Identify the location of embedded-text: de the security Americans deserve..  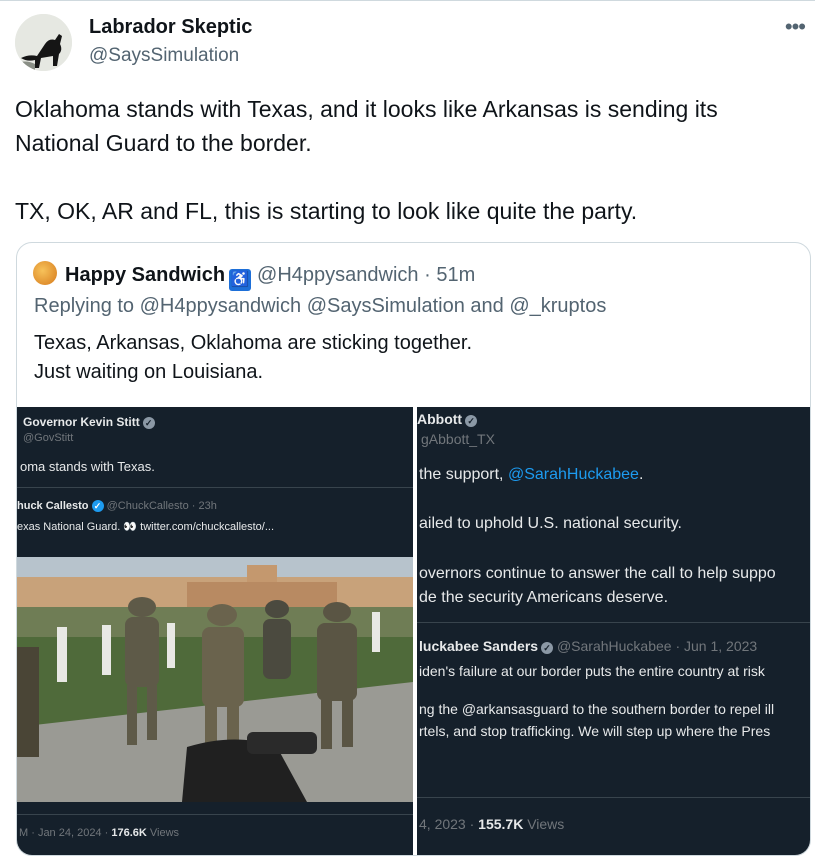
(544, 597).